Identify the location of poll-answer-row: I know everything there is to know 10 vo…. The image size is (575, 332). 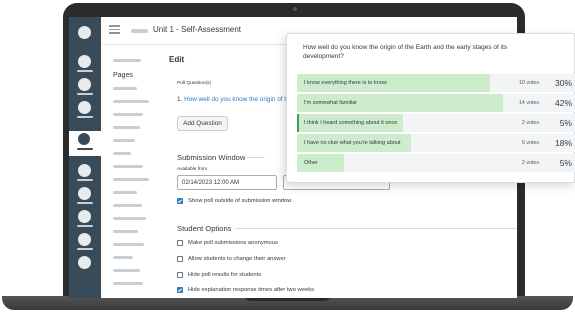
(436, 83).